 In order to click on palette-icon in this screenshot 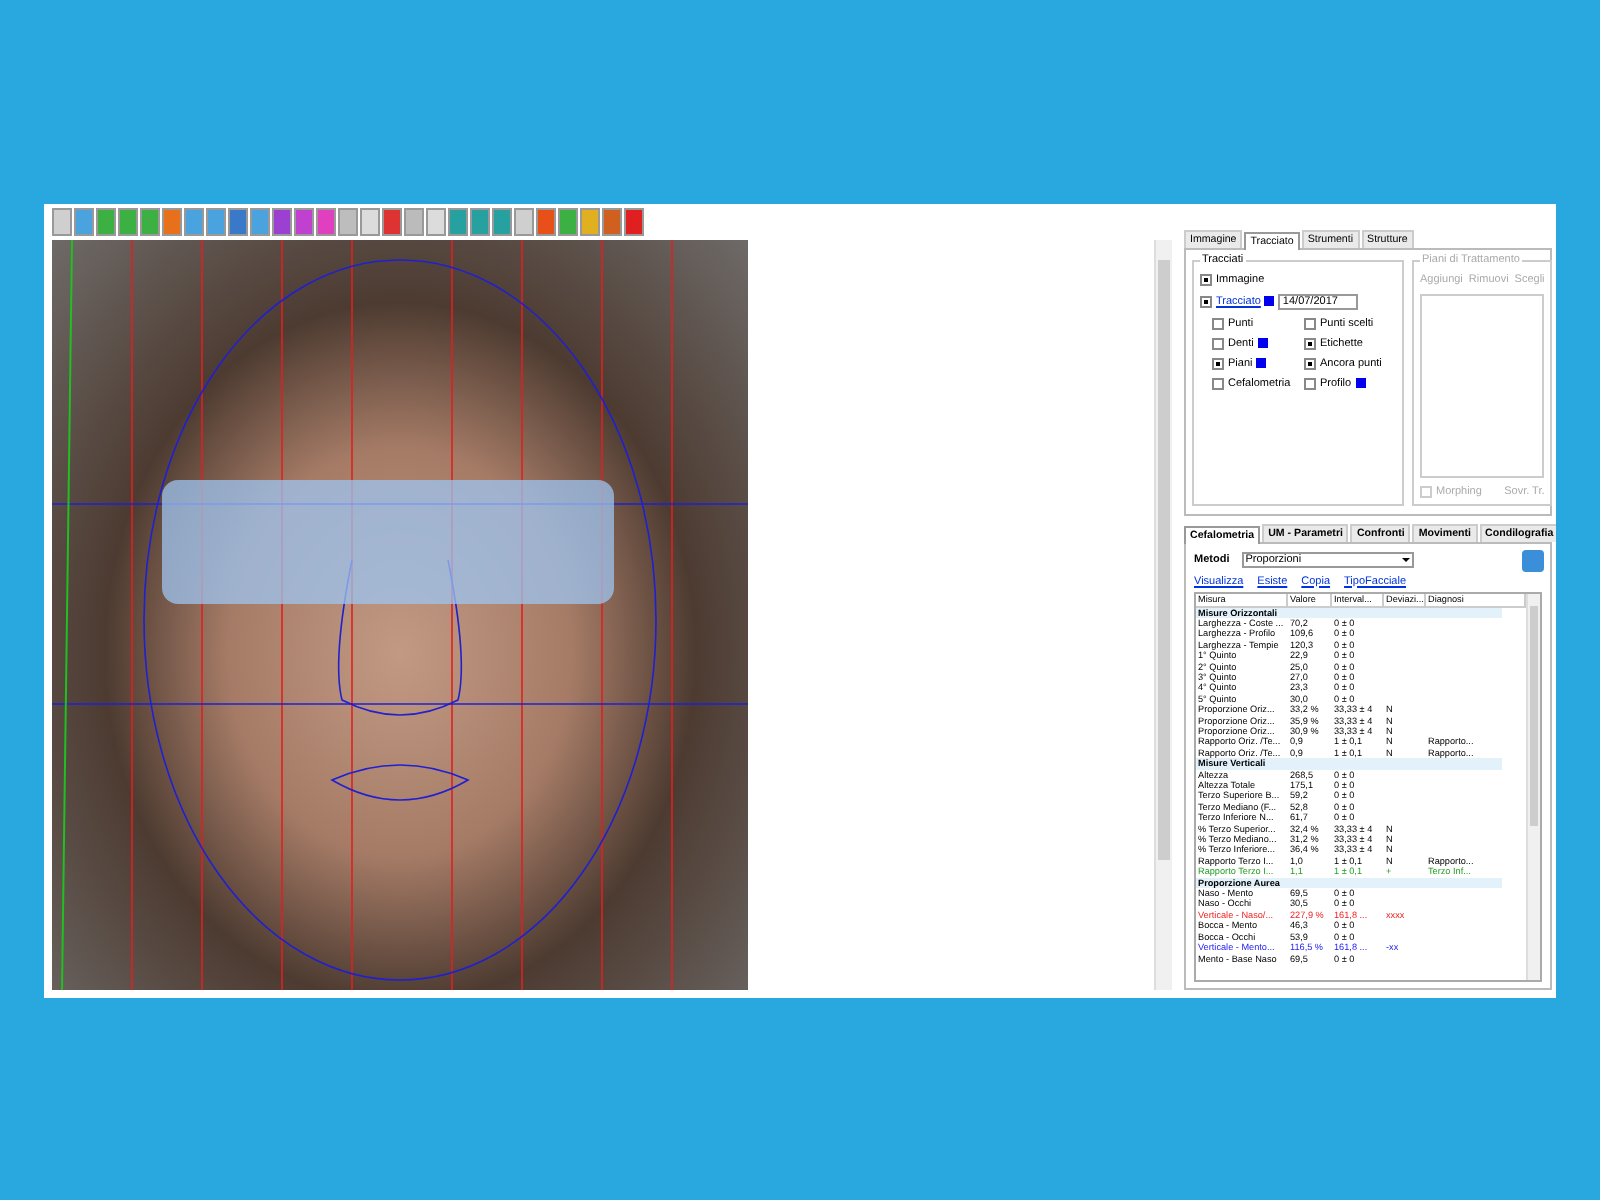, I will do `click(1533, 560)`.